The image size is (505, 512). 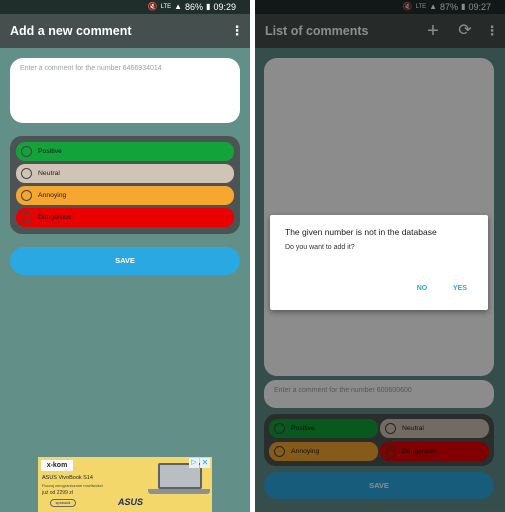 What do you see at coordinates (178, 6) in the screenshot?
I see `signal-icon: ▲` at bounding box center [178, 6].